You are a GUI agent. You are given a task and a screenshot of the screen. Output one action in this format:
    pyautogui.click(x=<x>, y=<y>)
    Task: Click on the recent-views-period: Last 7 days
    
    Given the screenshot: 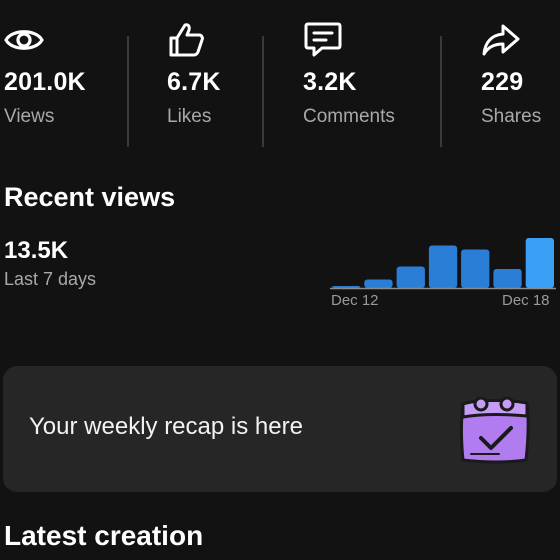 What is the action you would take?
    pyautogui.click(x=50, y=279)
    